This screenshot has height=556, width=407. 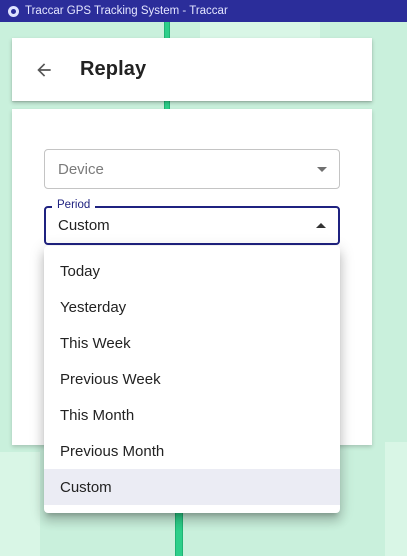 What do you see at coordinates (81, 169) in the screenshot?
I see `device-placeholder: Device` at bounding box center [81, 169].